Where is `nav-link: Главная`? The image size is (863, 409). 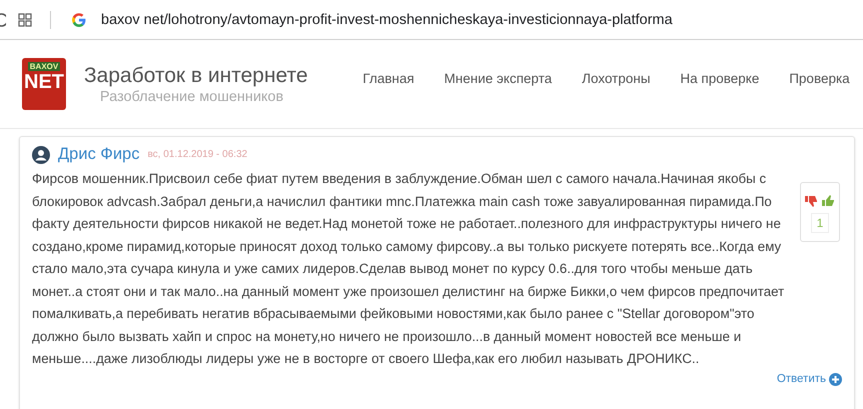 nav-link: Главная is located at coordinates (388, 78).